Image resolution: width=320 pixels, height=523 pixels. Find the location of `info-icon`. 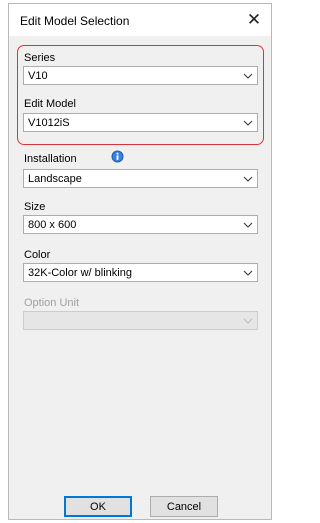

info-icon is located at coordinates (117, 156).